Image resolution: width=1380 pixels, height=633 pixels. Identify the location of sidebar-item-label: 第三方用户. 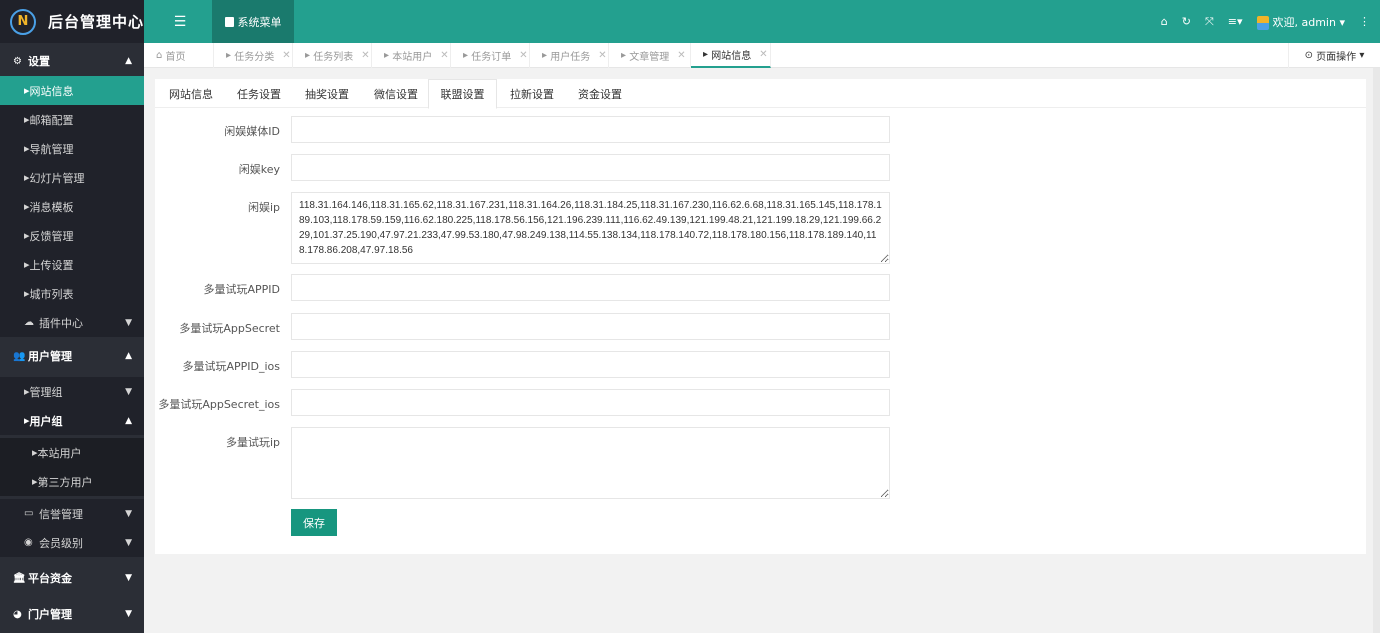
(65, 482).